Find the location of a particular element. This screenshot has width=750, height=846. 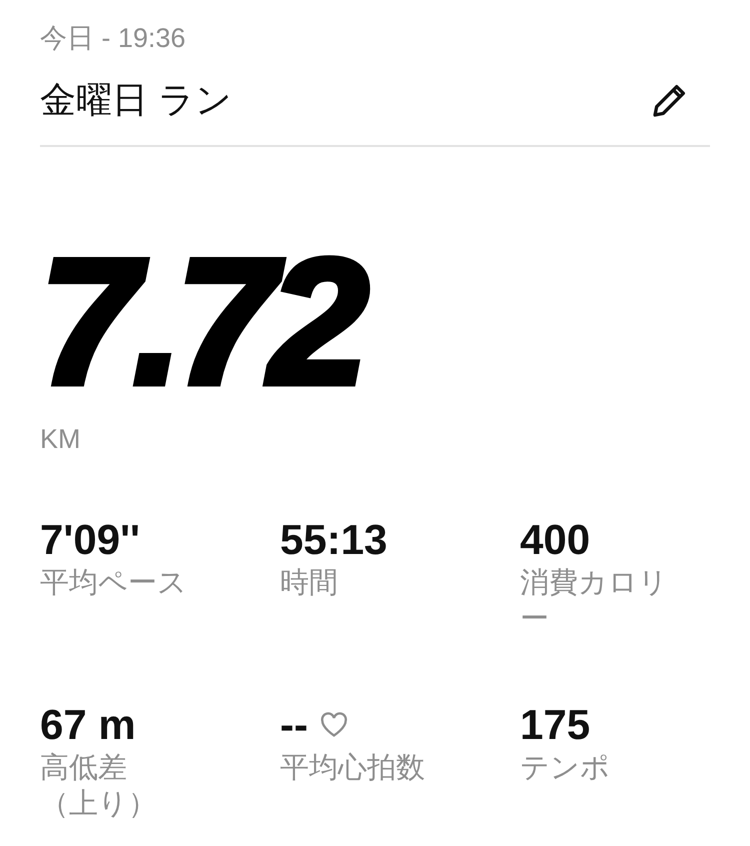

date-time: 今日 - 19:36 is located at coordinates (113, 38).